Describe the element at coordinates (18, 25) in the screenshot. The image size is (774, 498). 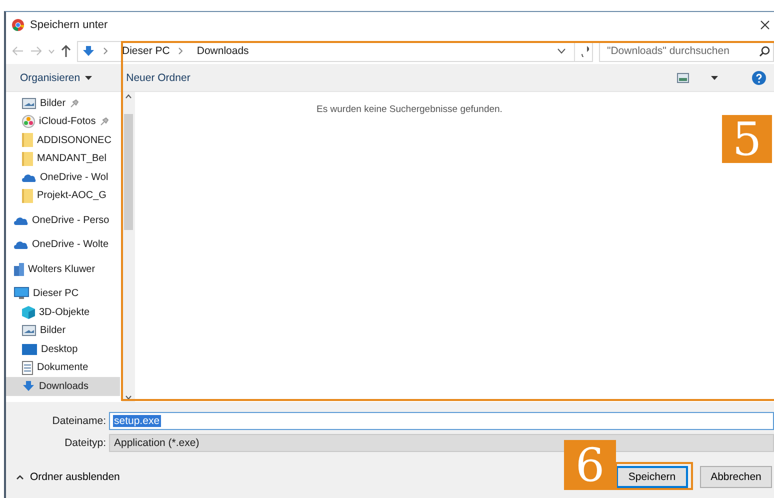
I see `browser-logo-icon` at that location.